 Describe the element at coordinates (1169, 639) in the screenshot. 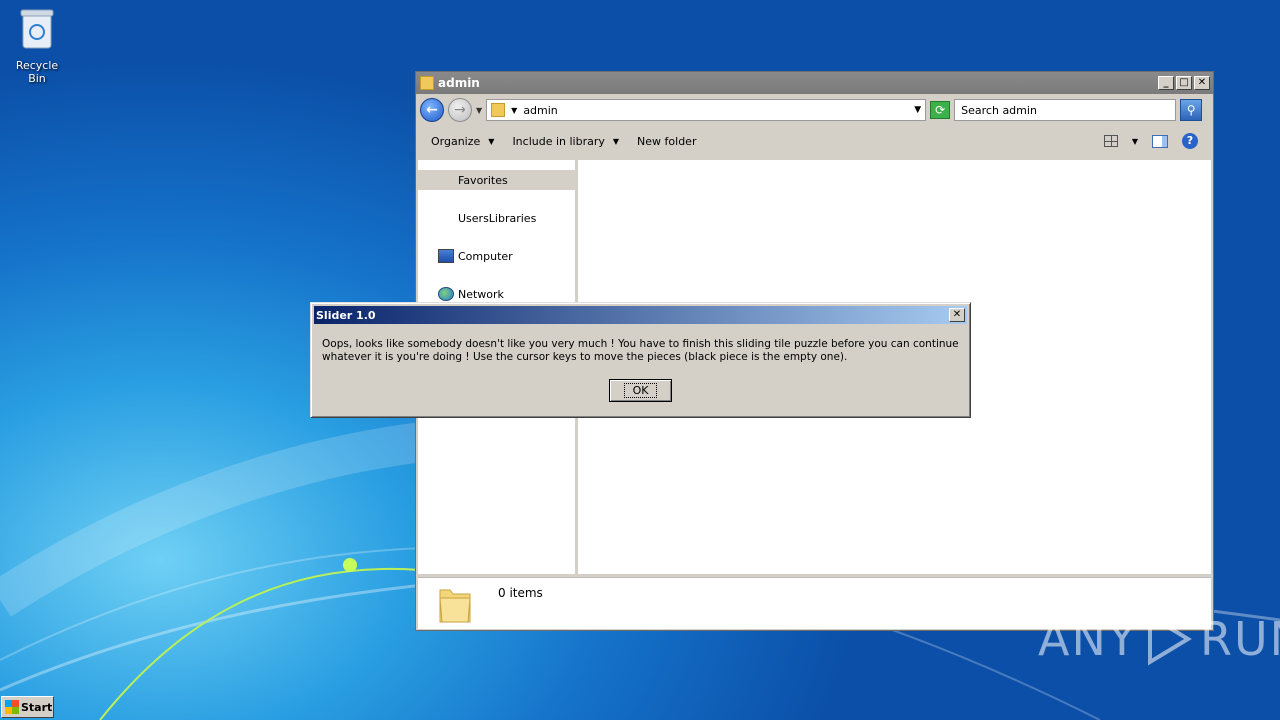

I see `play-icon` at that location.